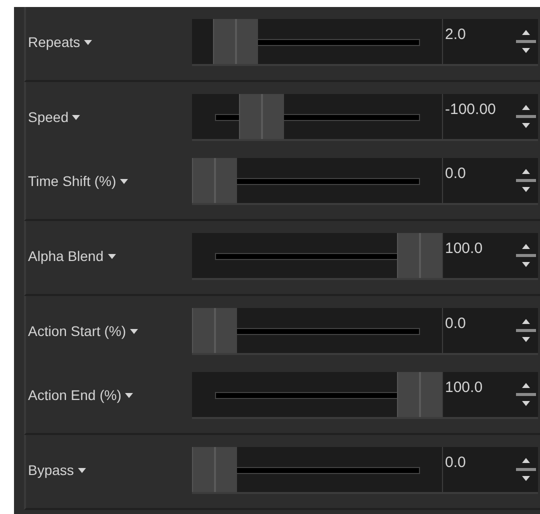  What do you see at coordinates (490, 117) in the screenshot?
I see `number-field: -100.00` at bounding box center [490, 117].